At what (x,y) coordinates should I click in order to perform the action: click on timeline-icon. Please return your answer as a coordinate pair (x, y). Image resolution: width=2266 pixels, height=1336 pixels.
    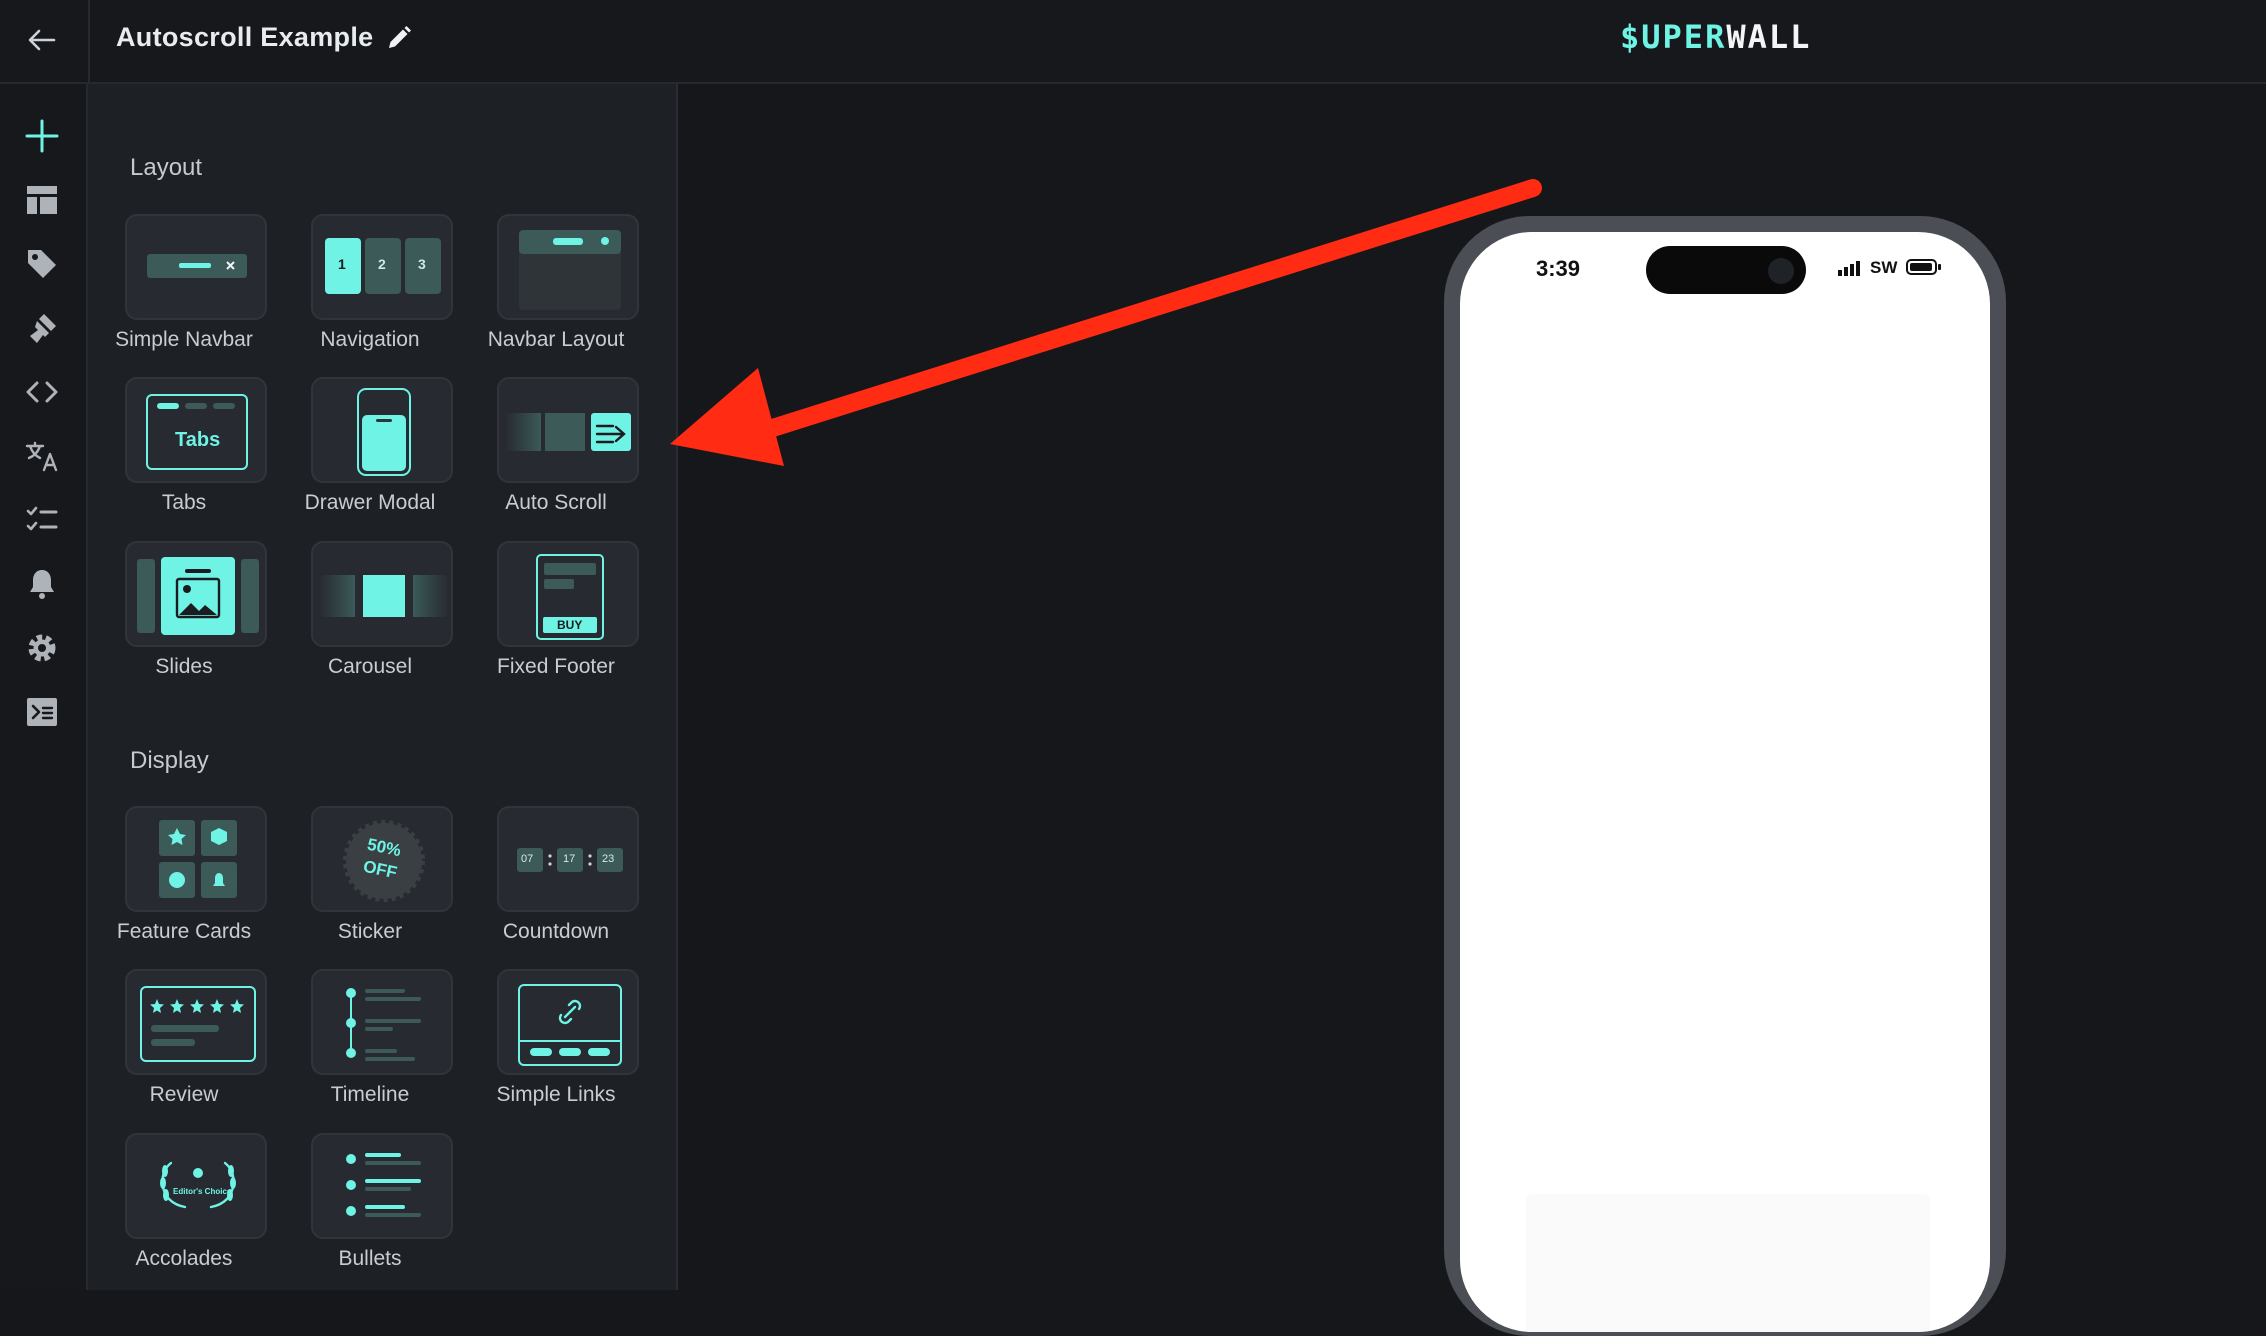
    Looking at the image, I should click on (383, 1024).